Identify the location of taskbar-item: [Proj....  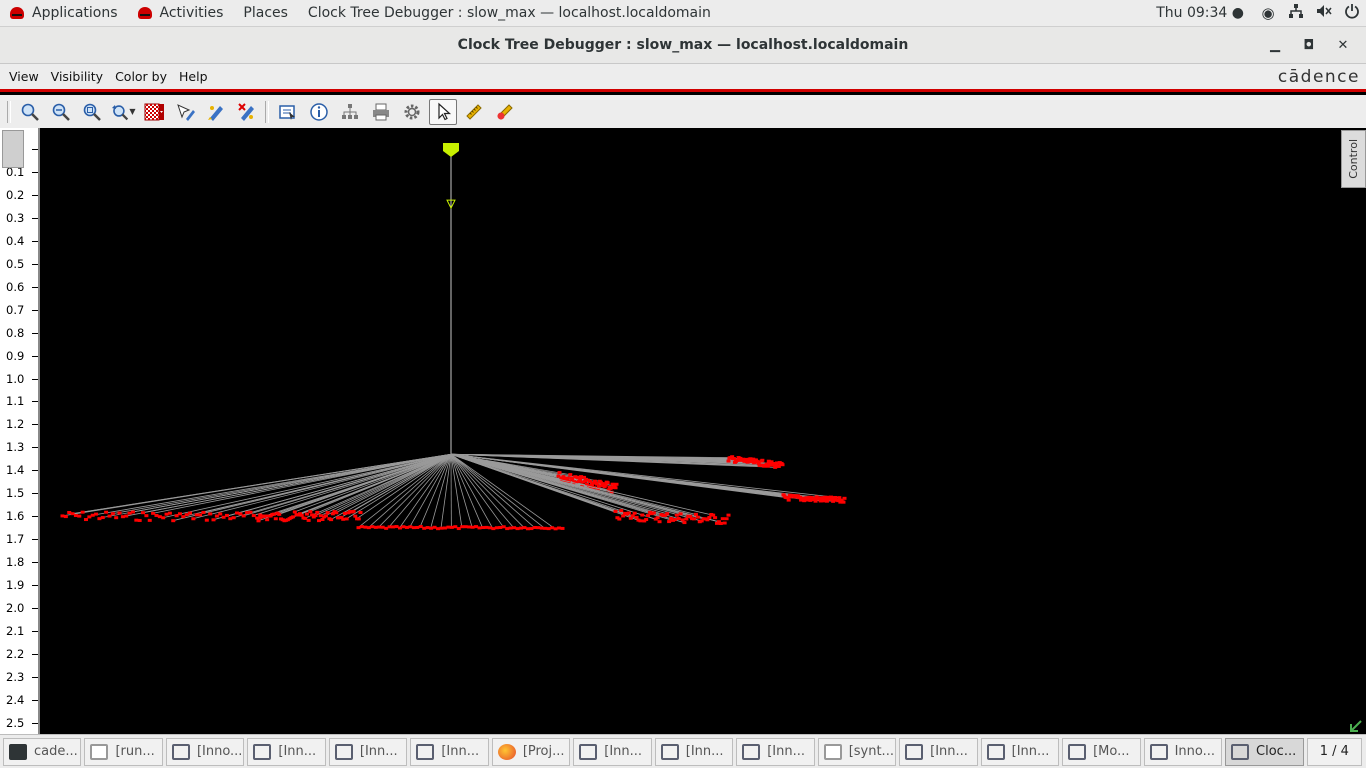
(531, 751).